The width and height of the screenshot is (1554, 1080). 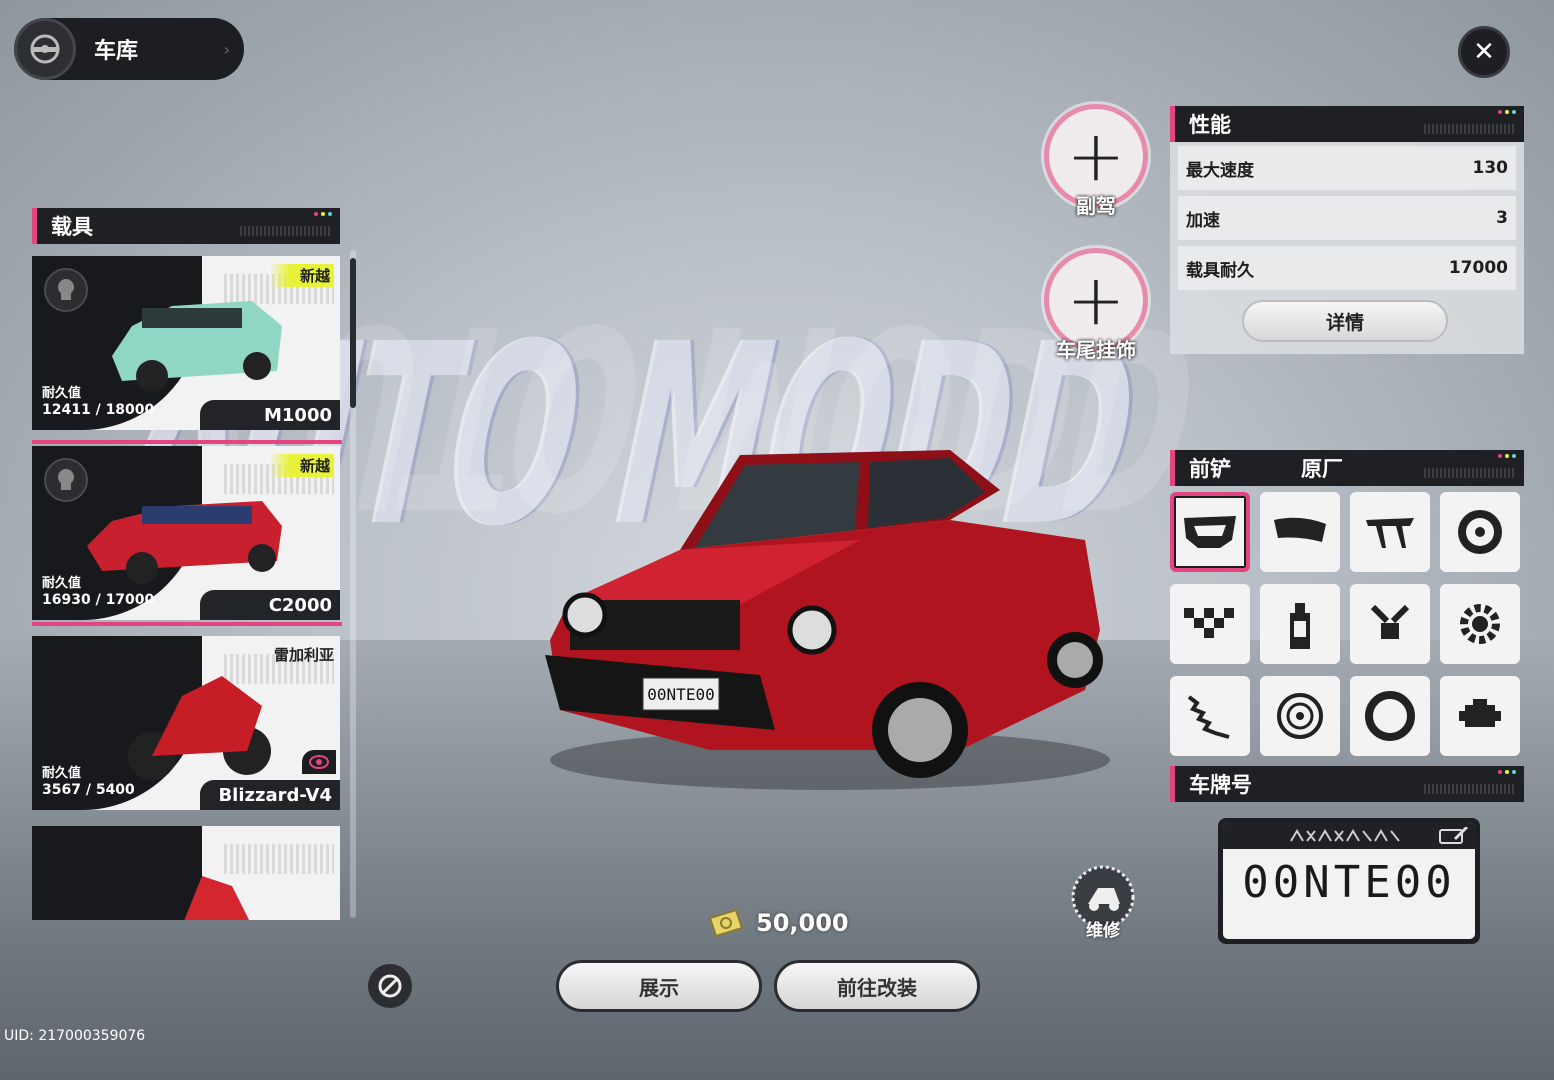 I want to click on part-front-bumper, so click(x=1210, y=532).